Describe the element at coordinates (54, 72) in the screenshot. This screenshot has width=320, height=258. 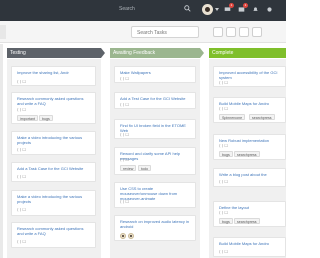
I see `task-title: Improve the sharing list, Andr` at that location.